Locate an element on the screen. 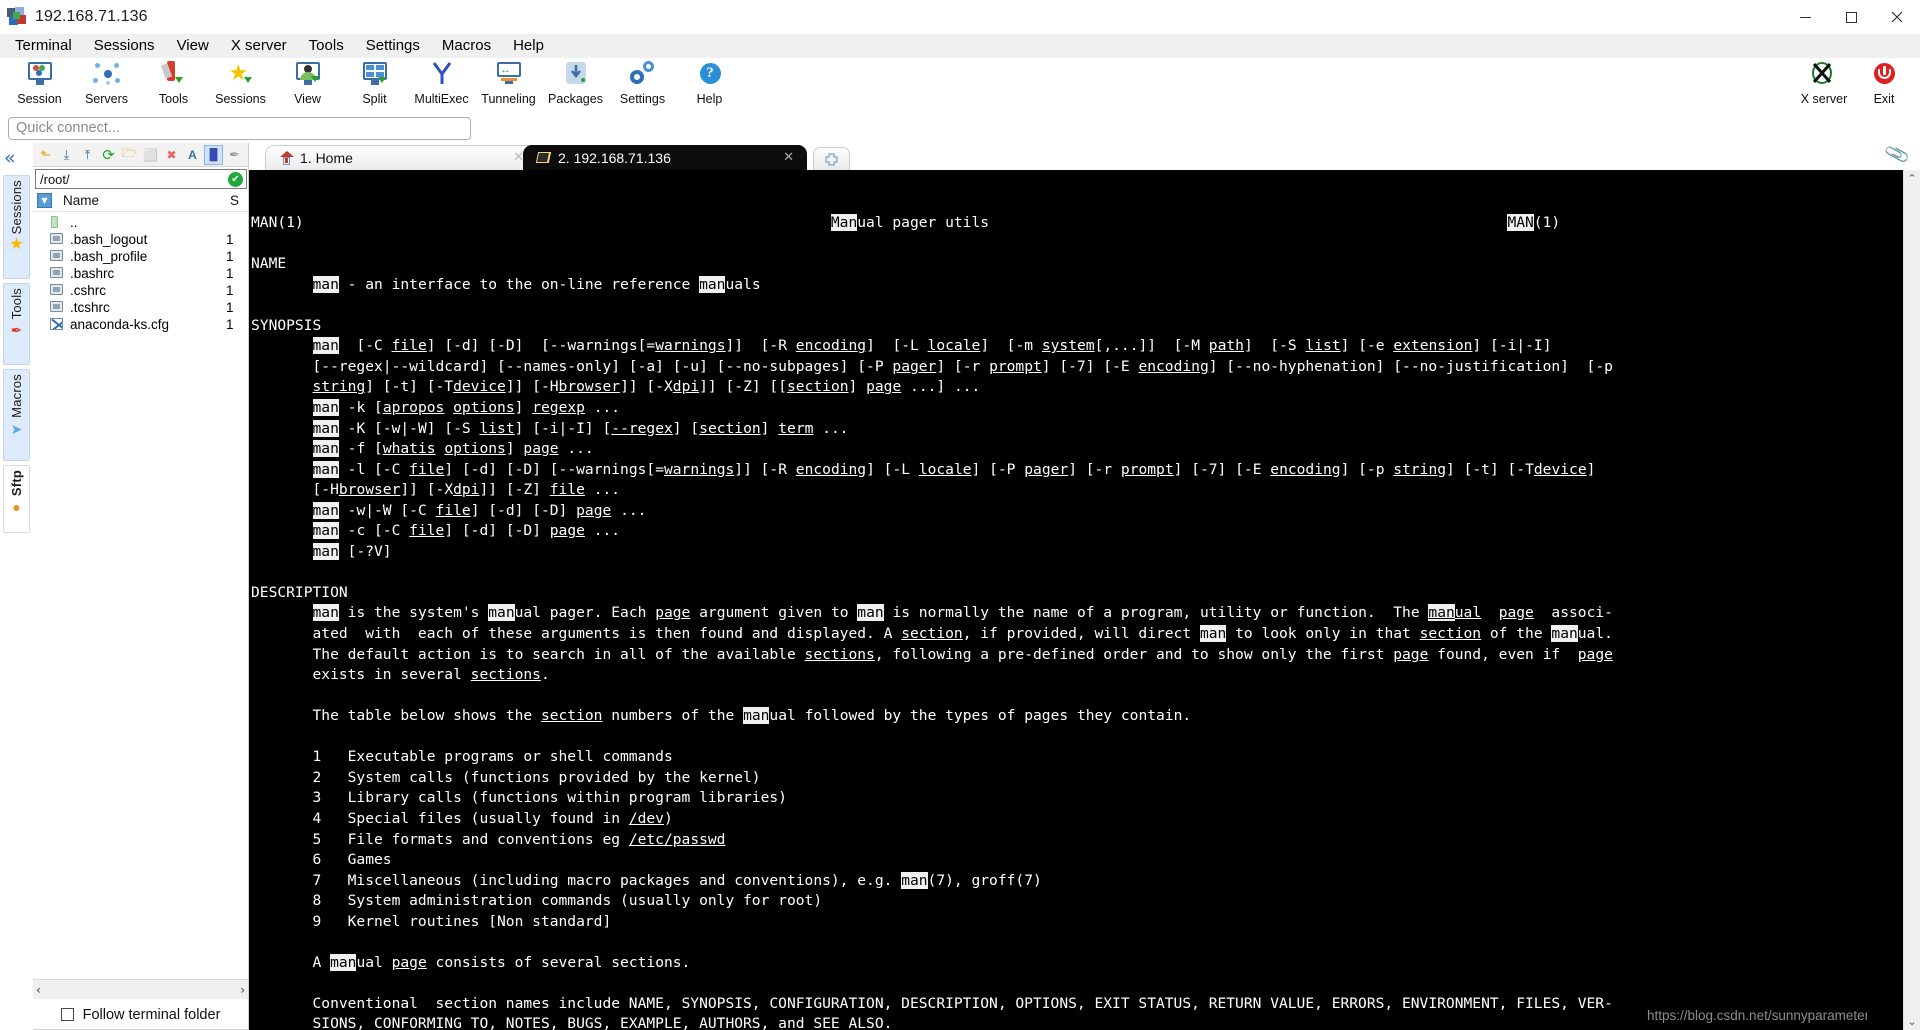 This screenshot has height=1030, width=1920. terminal-tab-session: 2. 192.168.71.136 ✕ is located at coordinates (665, 157).